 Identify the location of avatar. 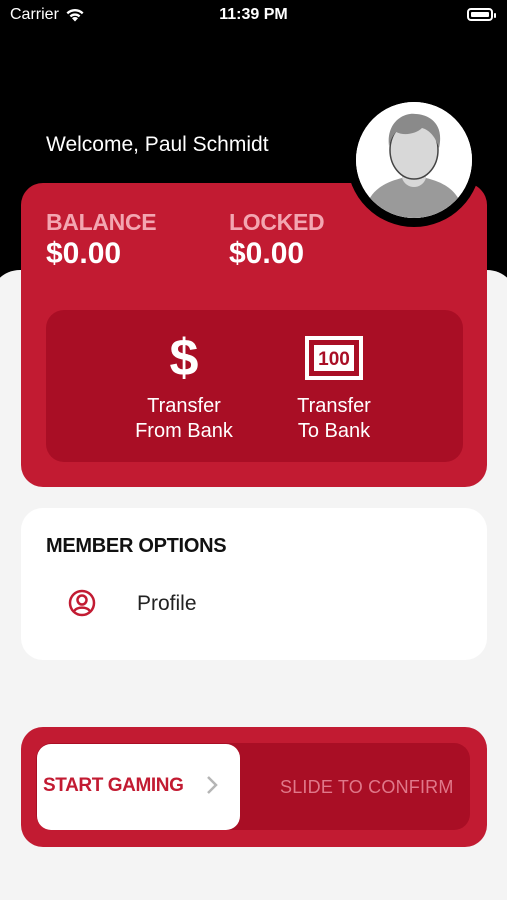
(414, 160).